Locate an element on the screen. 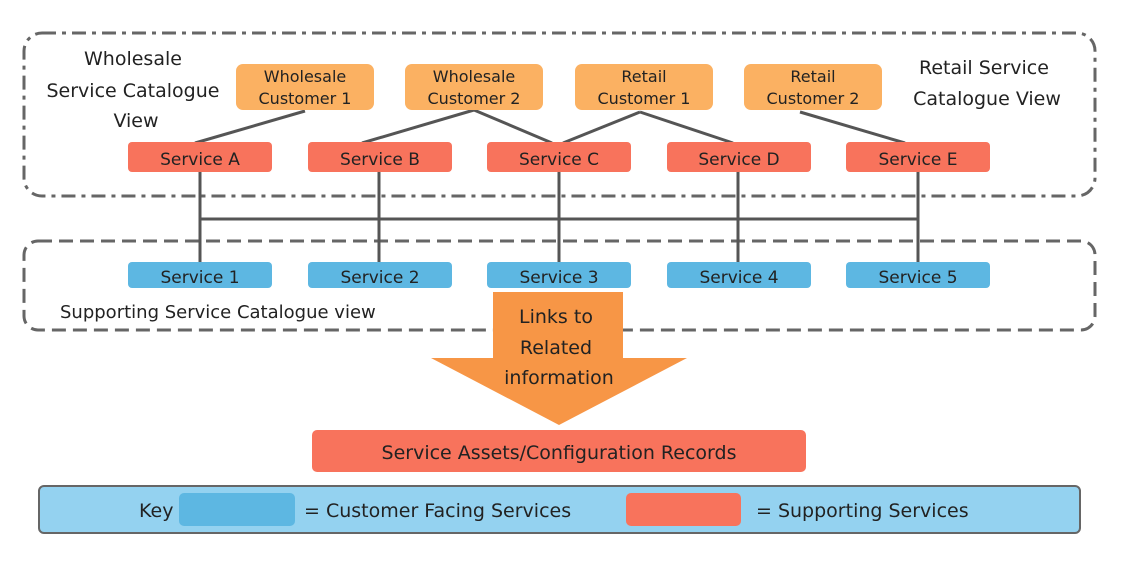 This screenshot has height=562, width=1128. supporting-service-label: Service 3 is located at coordinates (558, 278).